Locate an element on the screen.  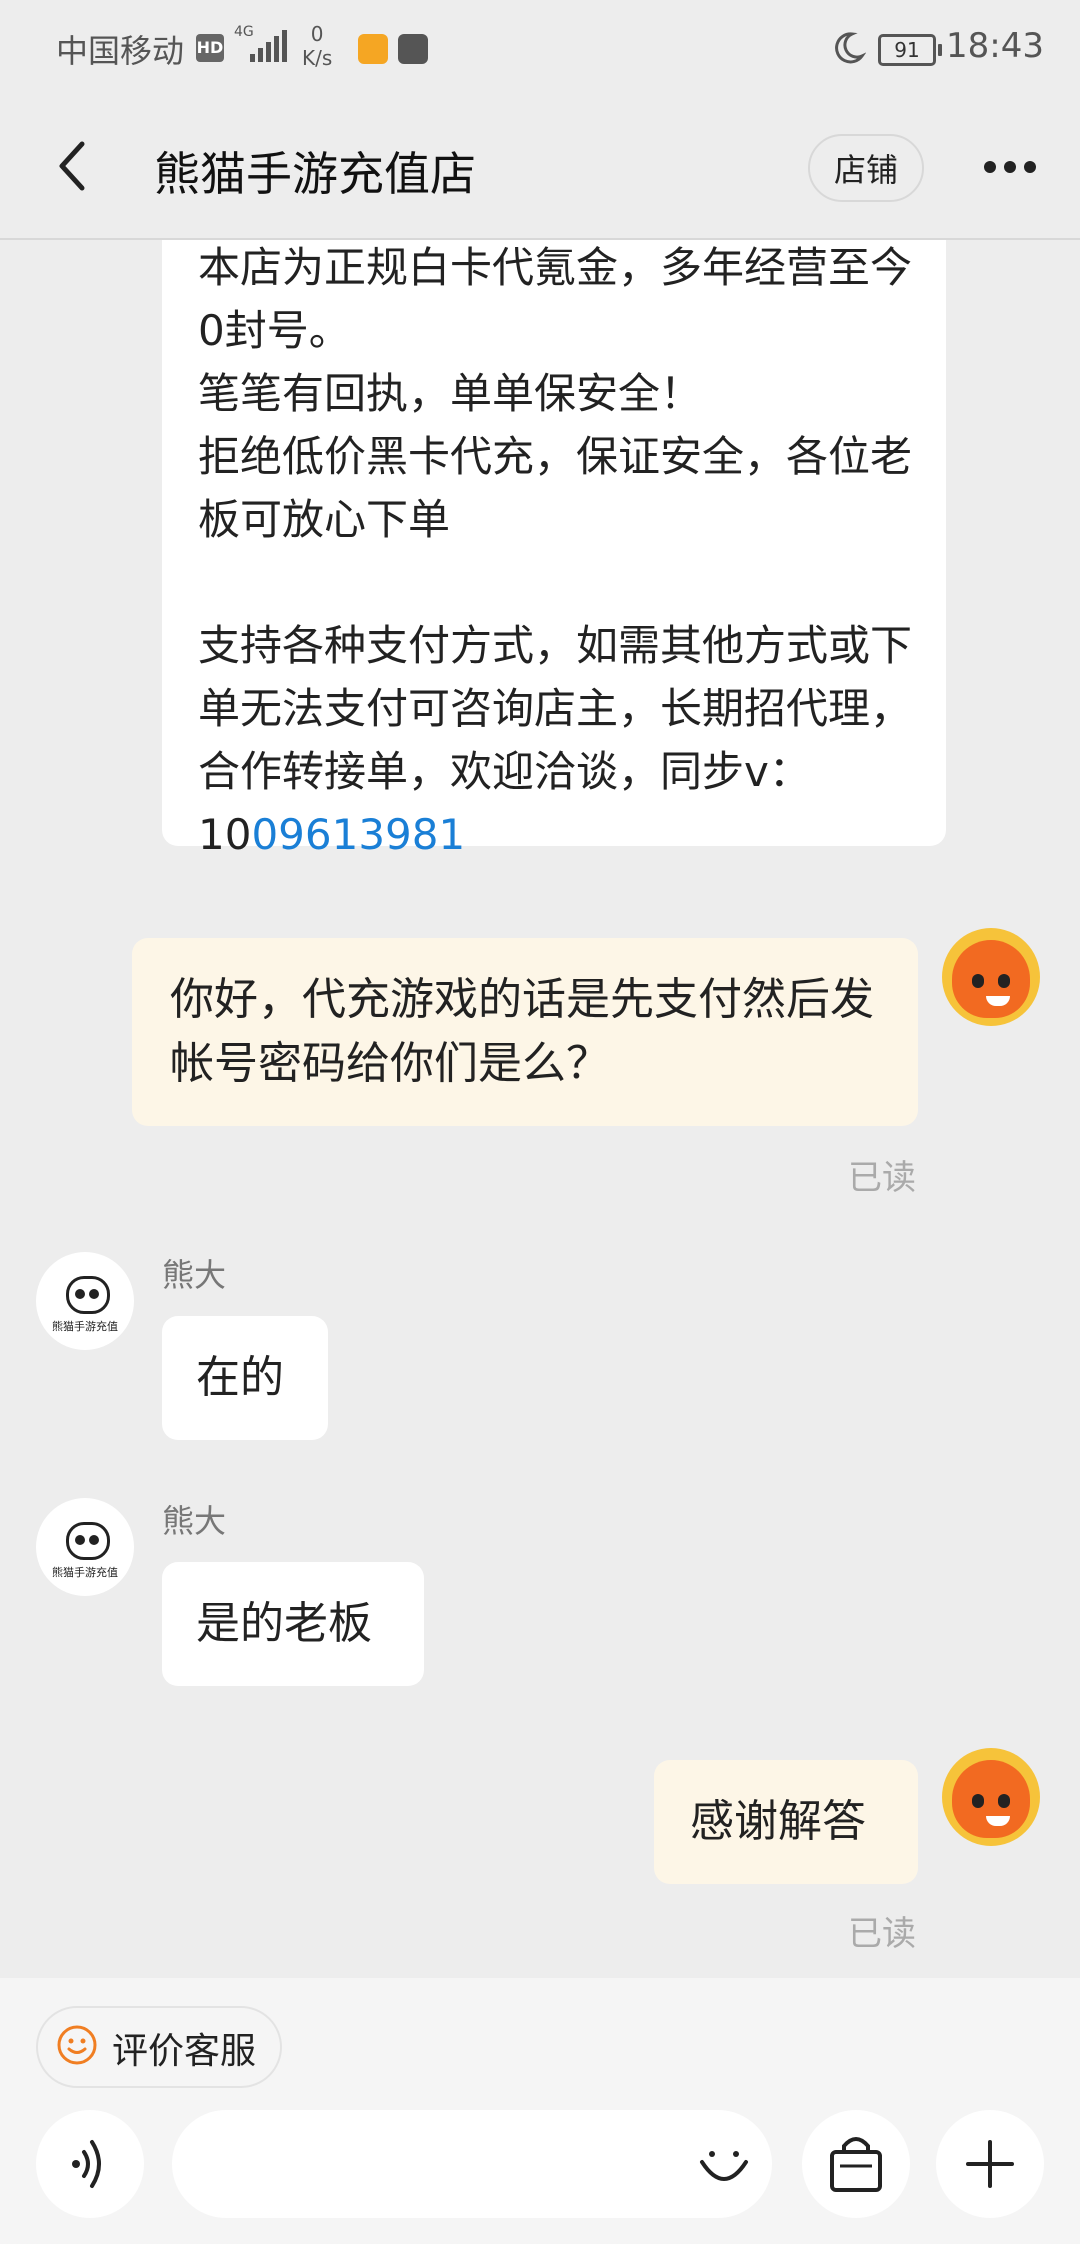
add-more-button is located at coordinates (990, 2164).